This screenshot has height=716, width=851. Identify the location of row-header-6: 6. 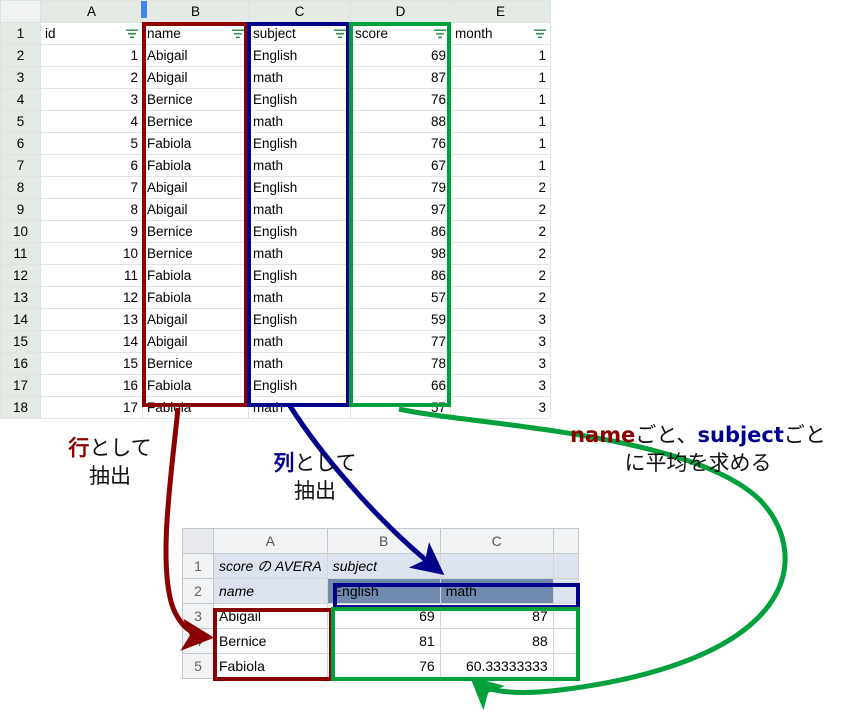
(20, 143).